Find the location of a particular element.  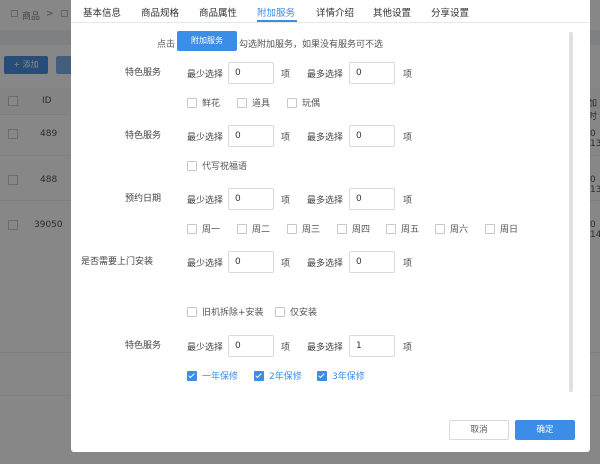

option-label: 道具 is located at coordinates (261, 104).